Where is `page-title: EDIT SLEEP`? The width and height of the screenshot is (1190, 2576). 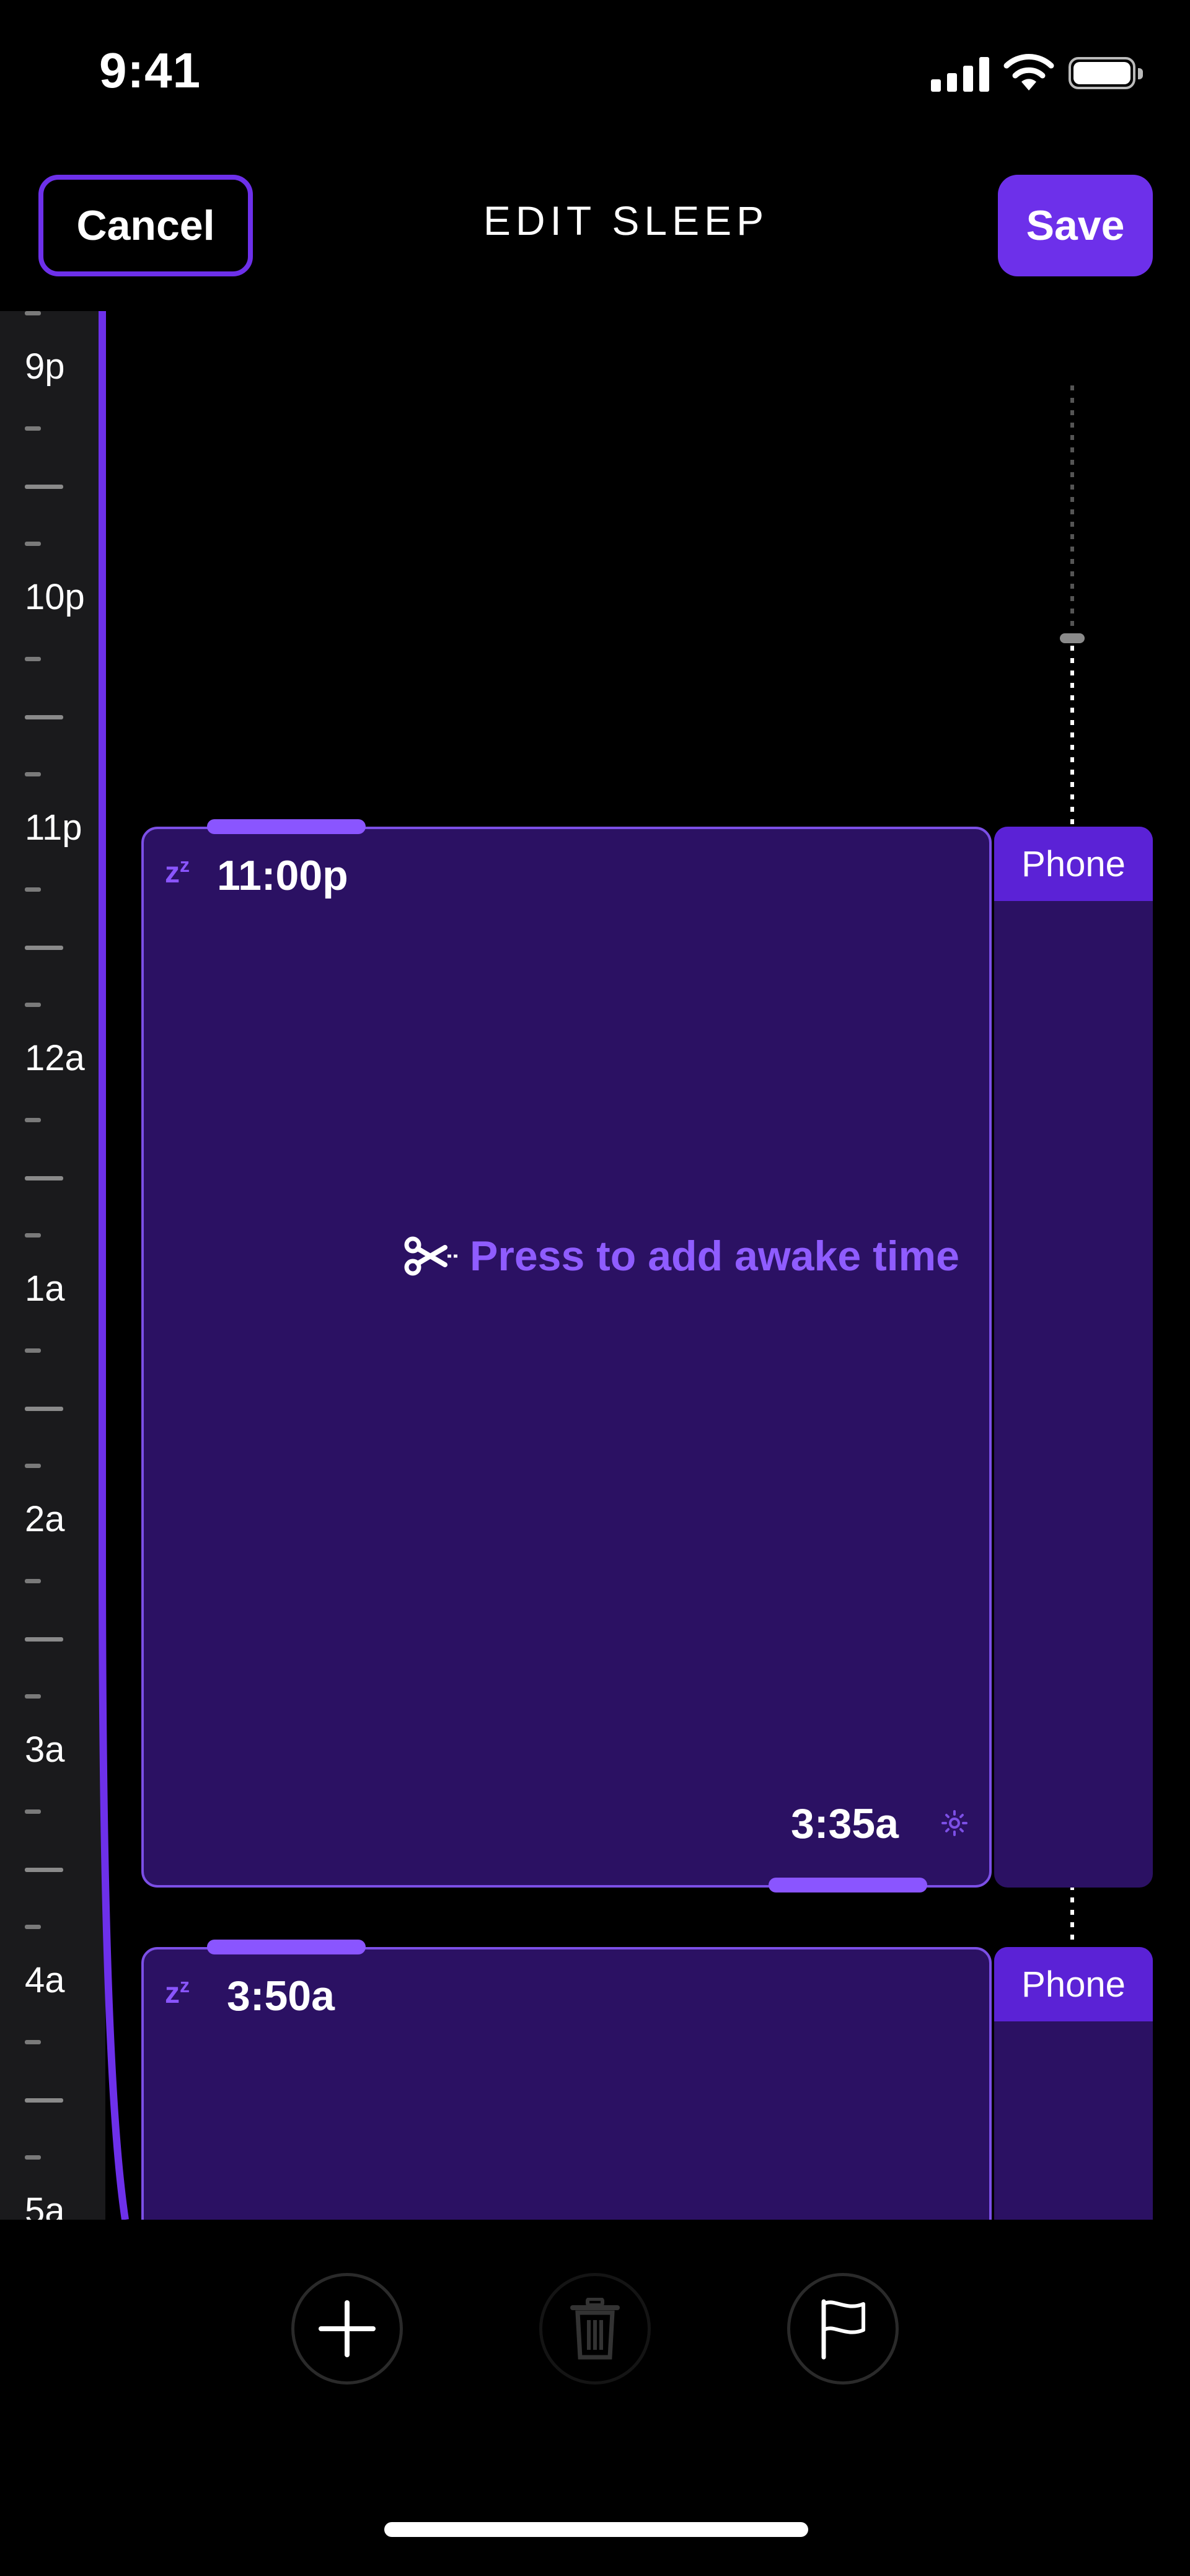 page-title: EDIT SLEEP is located at coordinates (626, 221).